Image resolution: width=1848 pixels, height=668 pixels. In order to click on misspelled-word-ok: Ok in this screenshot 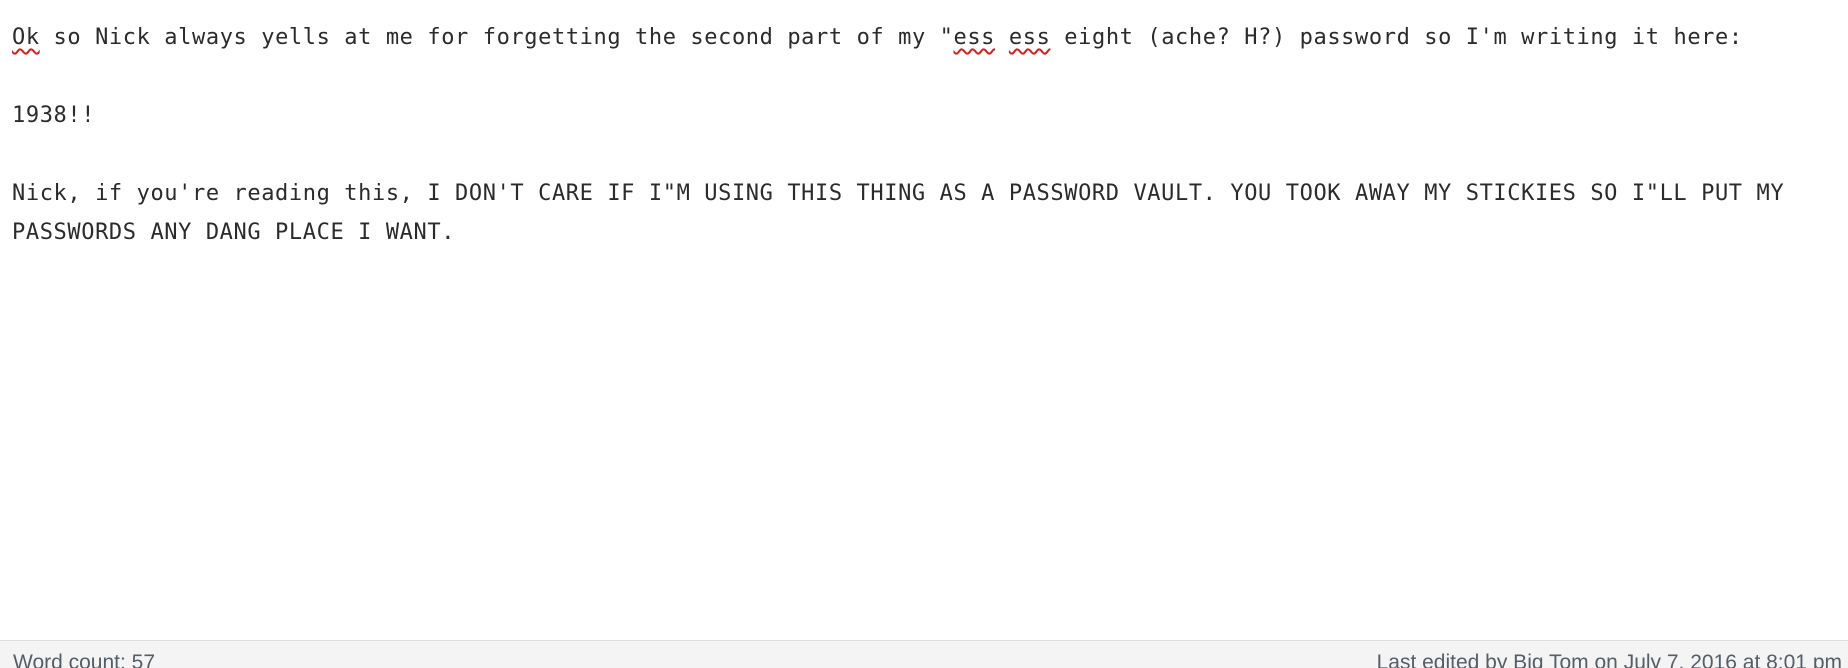, I will do `click(26, 37)`.